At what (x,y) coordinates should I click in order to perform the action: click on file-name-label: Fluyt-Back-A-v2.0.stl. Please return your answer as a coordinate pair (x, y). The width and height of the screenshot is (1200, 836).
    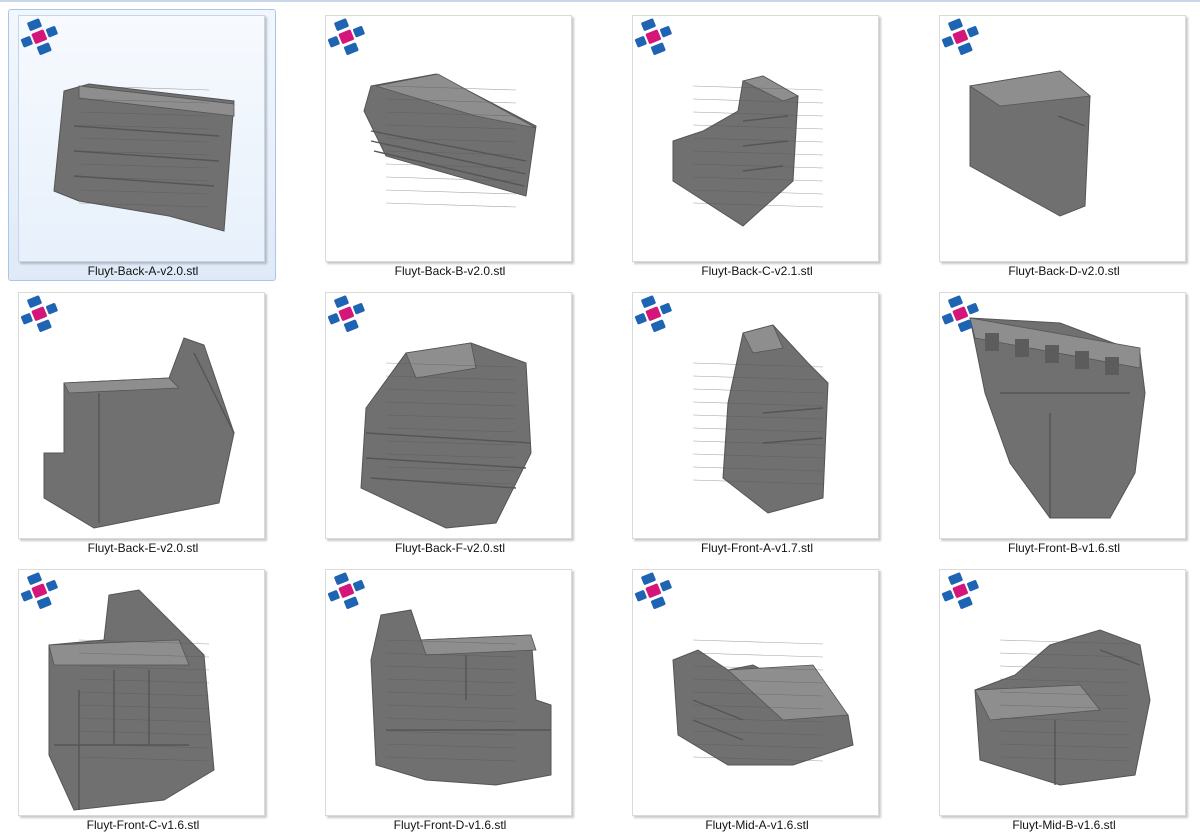
    Looking at the image, I should click on (143, 271).